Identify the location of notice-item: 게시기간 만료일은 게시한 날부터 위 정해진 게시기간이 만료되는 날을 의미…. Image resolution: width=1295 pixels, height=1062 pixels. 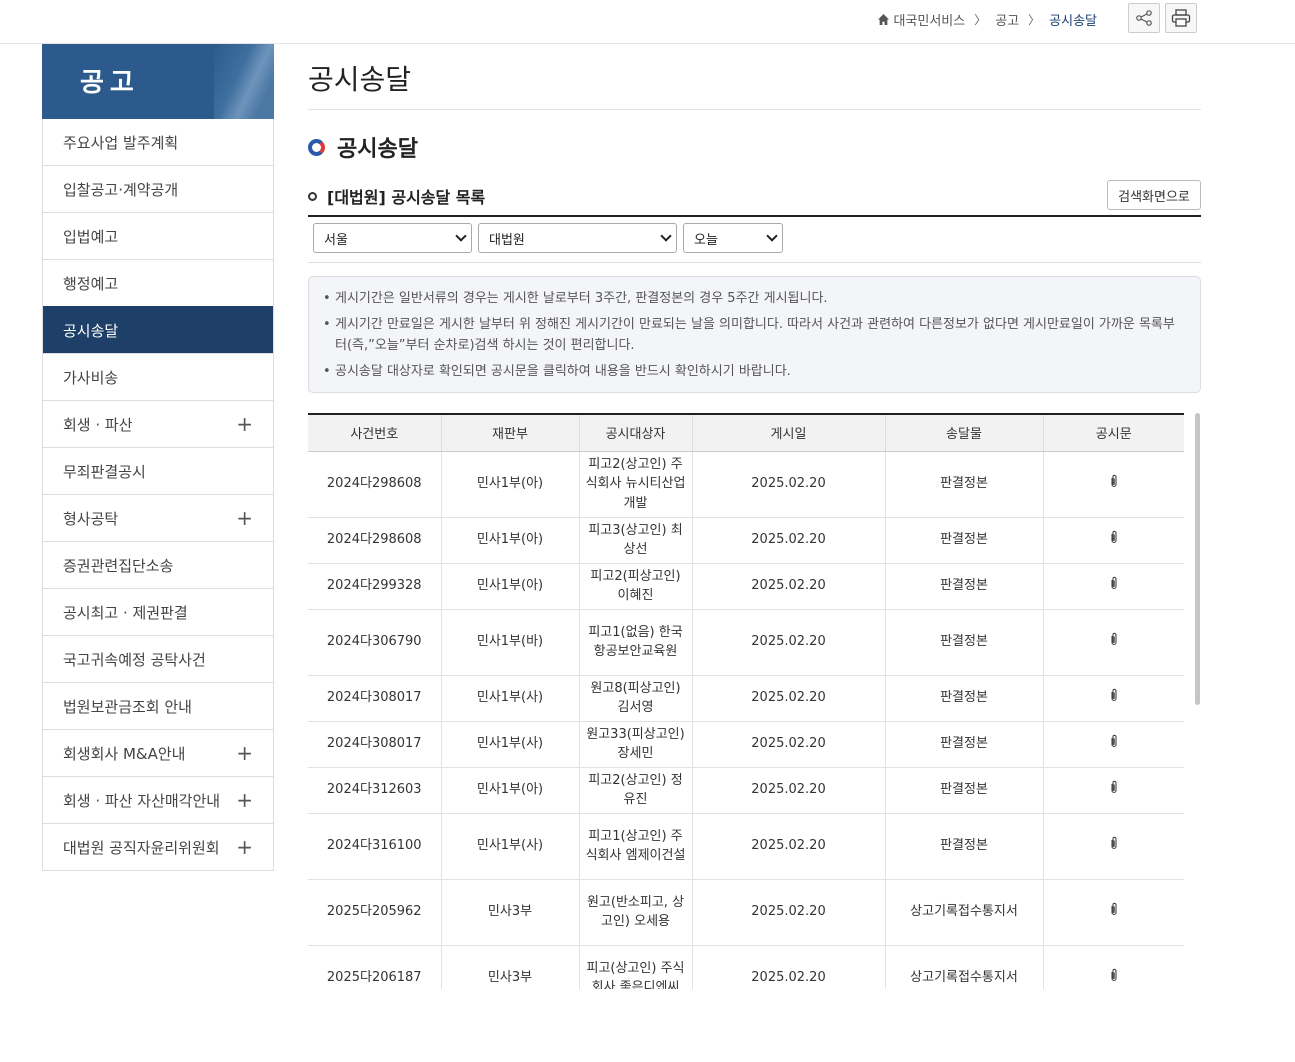
(753, 335).